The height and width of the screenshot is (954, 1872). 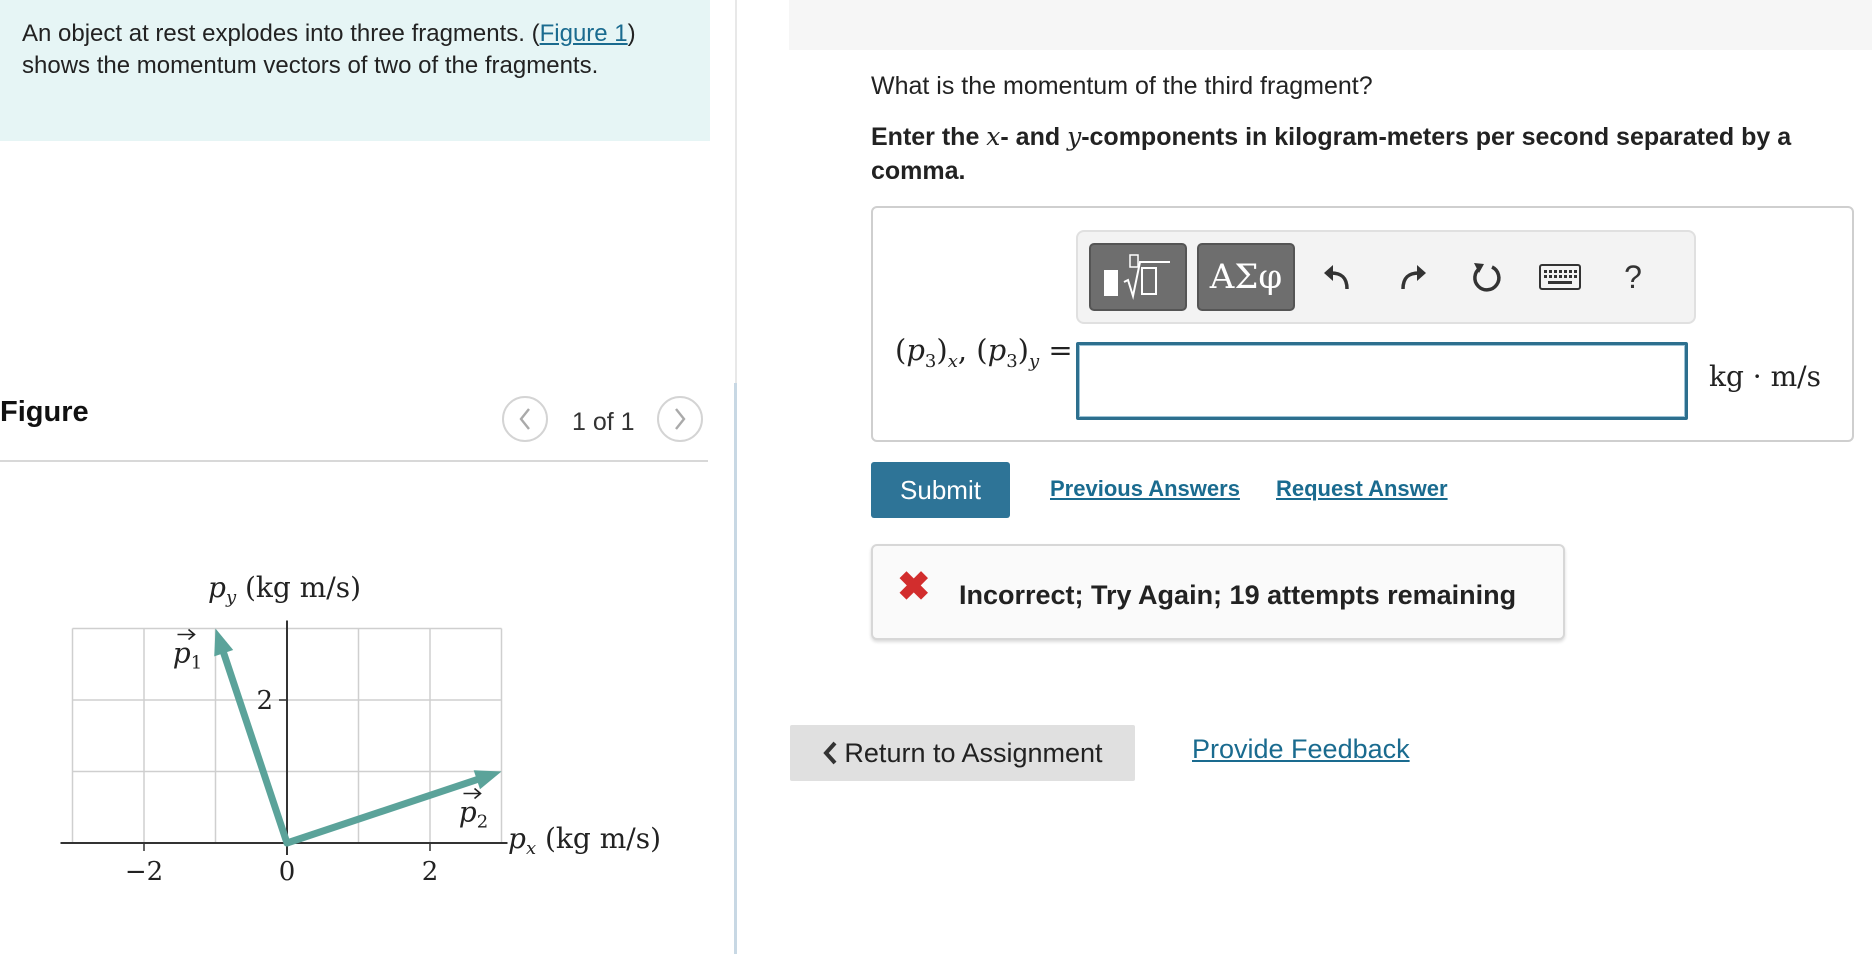 I want to click on undo-icon, so click(x=1336, y=277).